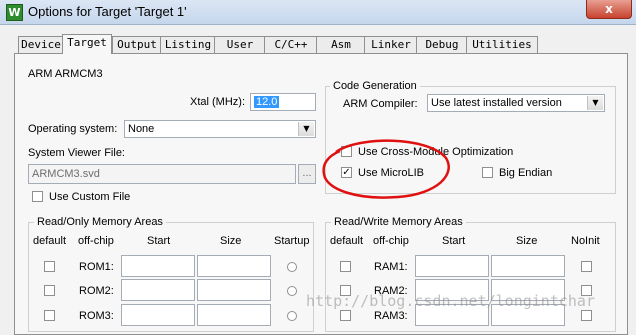  Describe the element at coordinates (220, 129) in the screenshot. I see `os-select: None ▼` at that location.